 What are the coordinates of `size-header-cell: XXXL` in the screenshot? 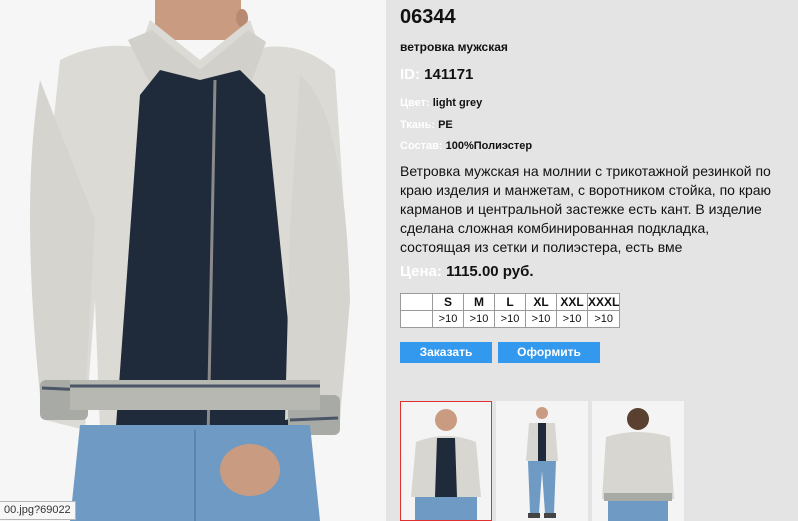 It's located at (603, 302).